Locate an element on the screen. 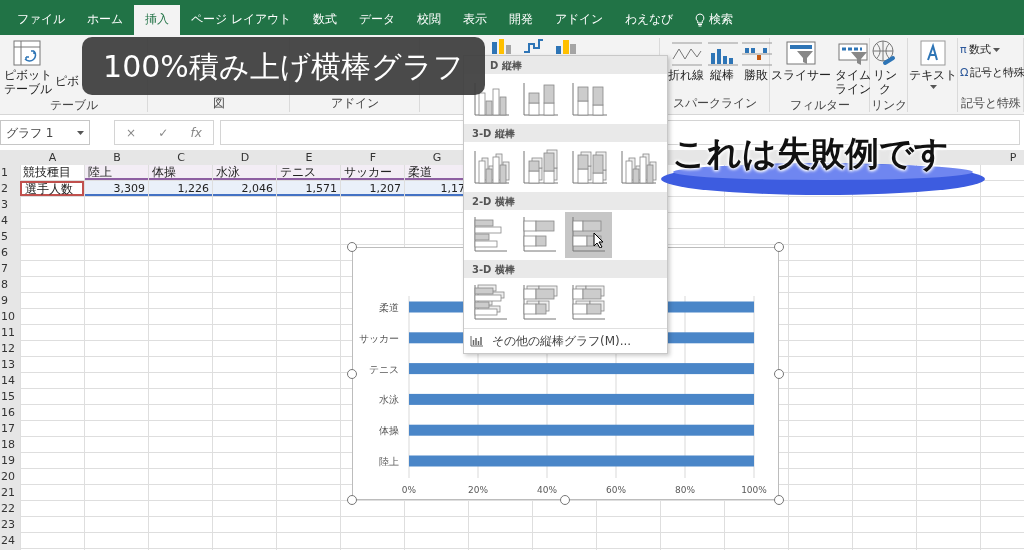  ribbon-tab: ページ レイアウト is located at coordinates (241, 20).